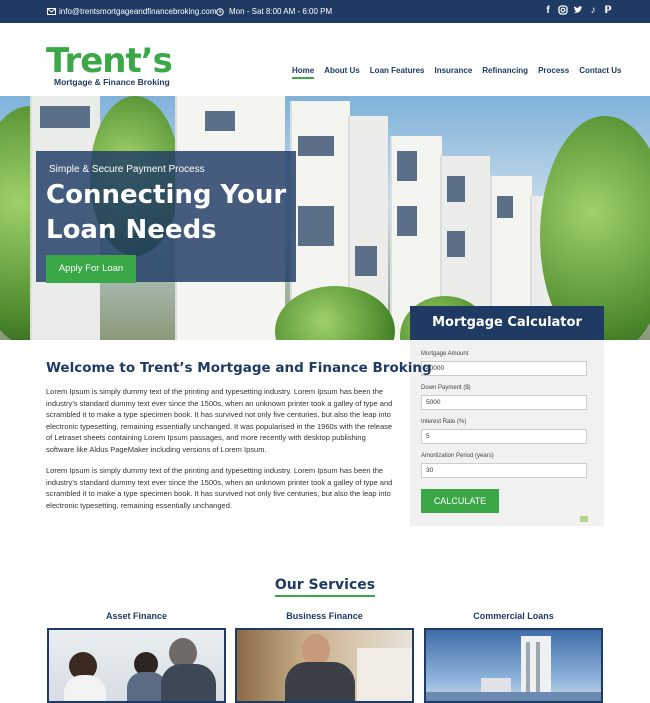 The height and width of the screenshot is (703, 650). I want to click on service-title: Asset Finance, so click(136, 616).